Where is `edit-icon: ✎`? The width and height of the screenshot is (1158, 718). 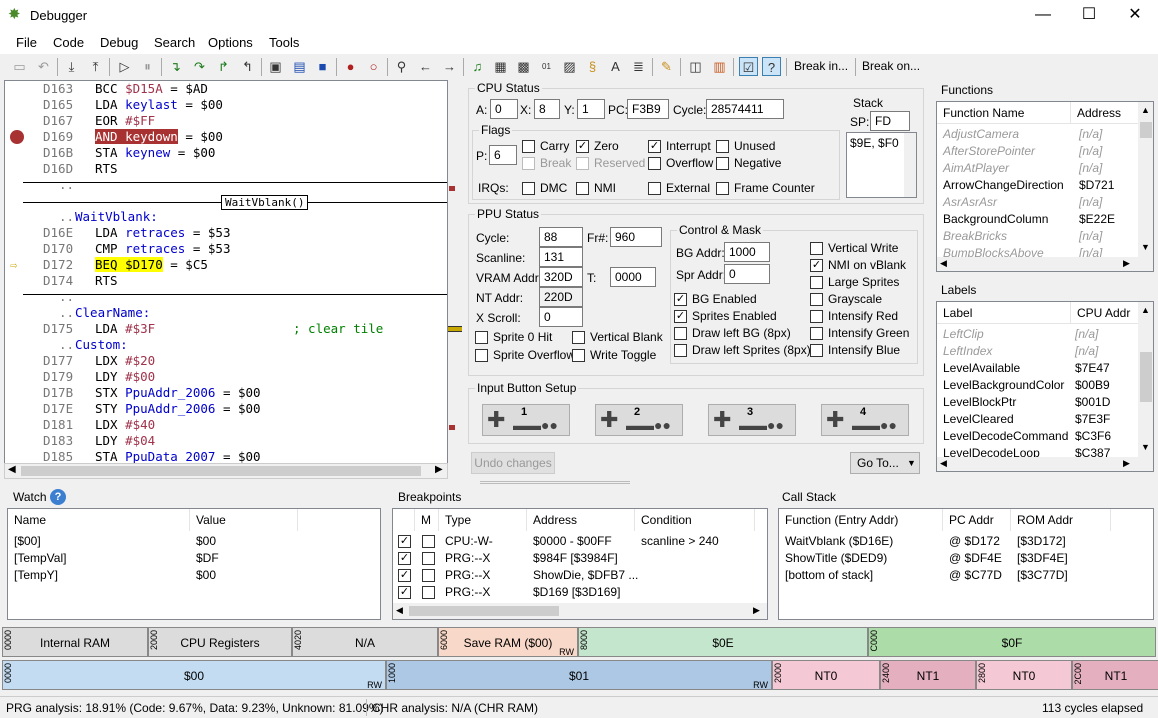
edit-icon: ✎ is located at coordinates (666, 66).